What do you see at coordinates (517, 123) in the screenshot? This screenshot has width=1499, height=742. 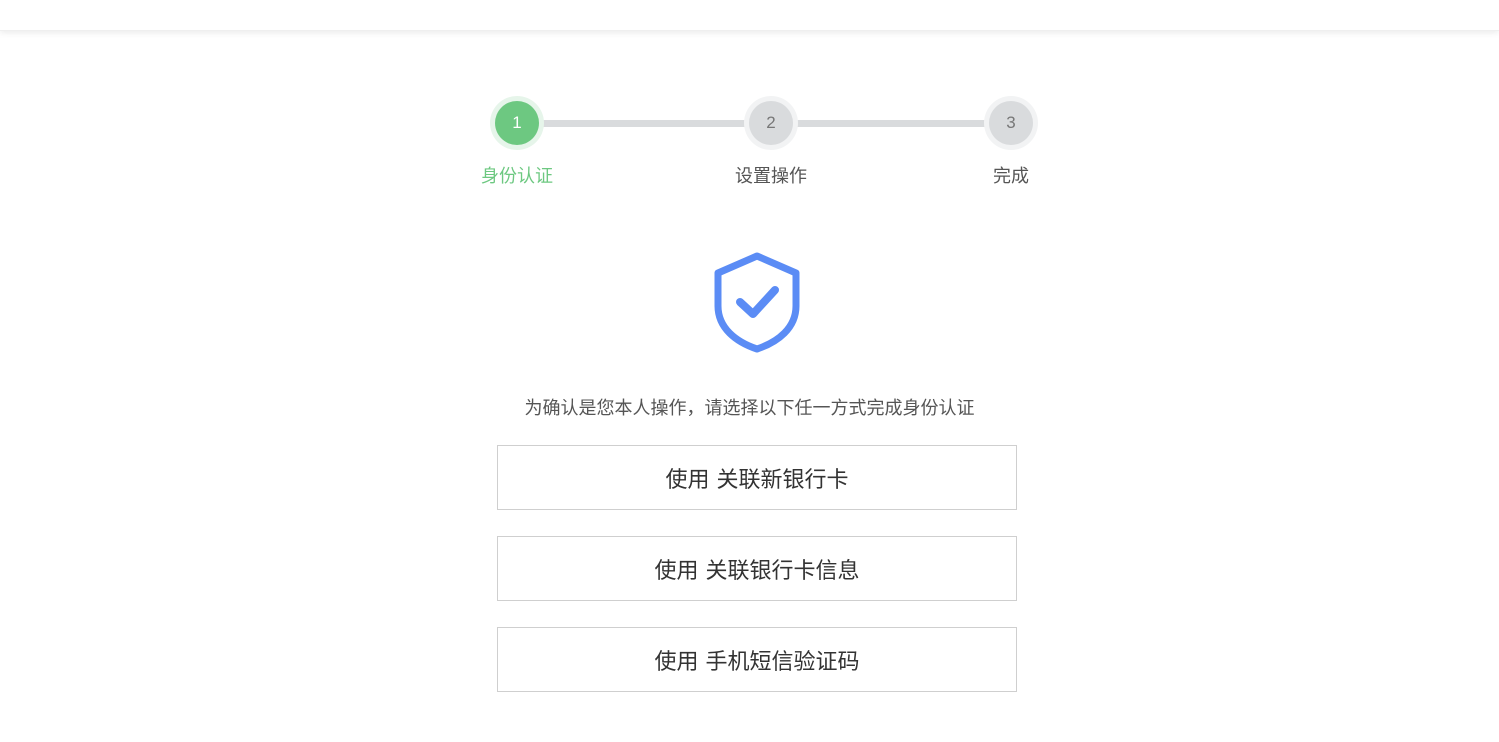 I see `step-number-1: 1` at bounding box center [517, 123].